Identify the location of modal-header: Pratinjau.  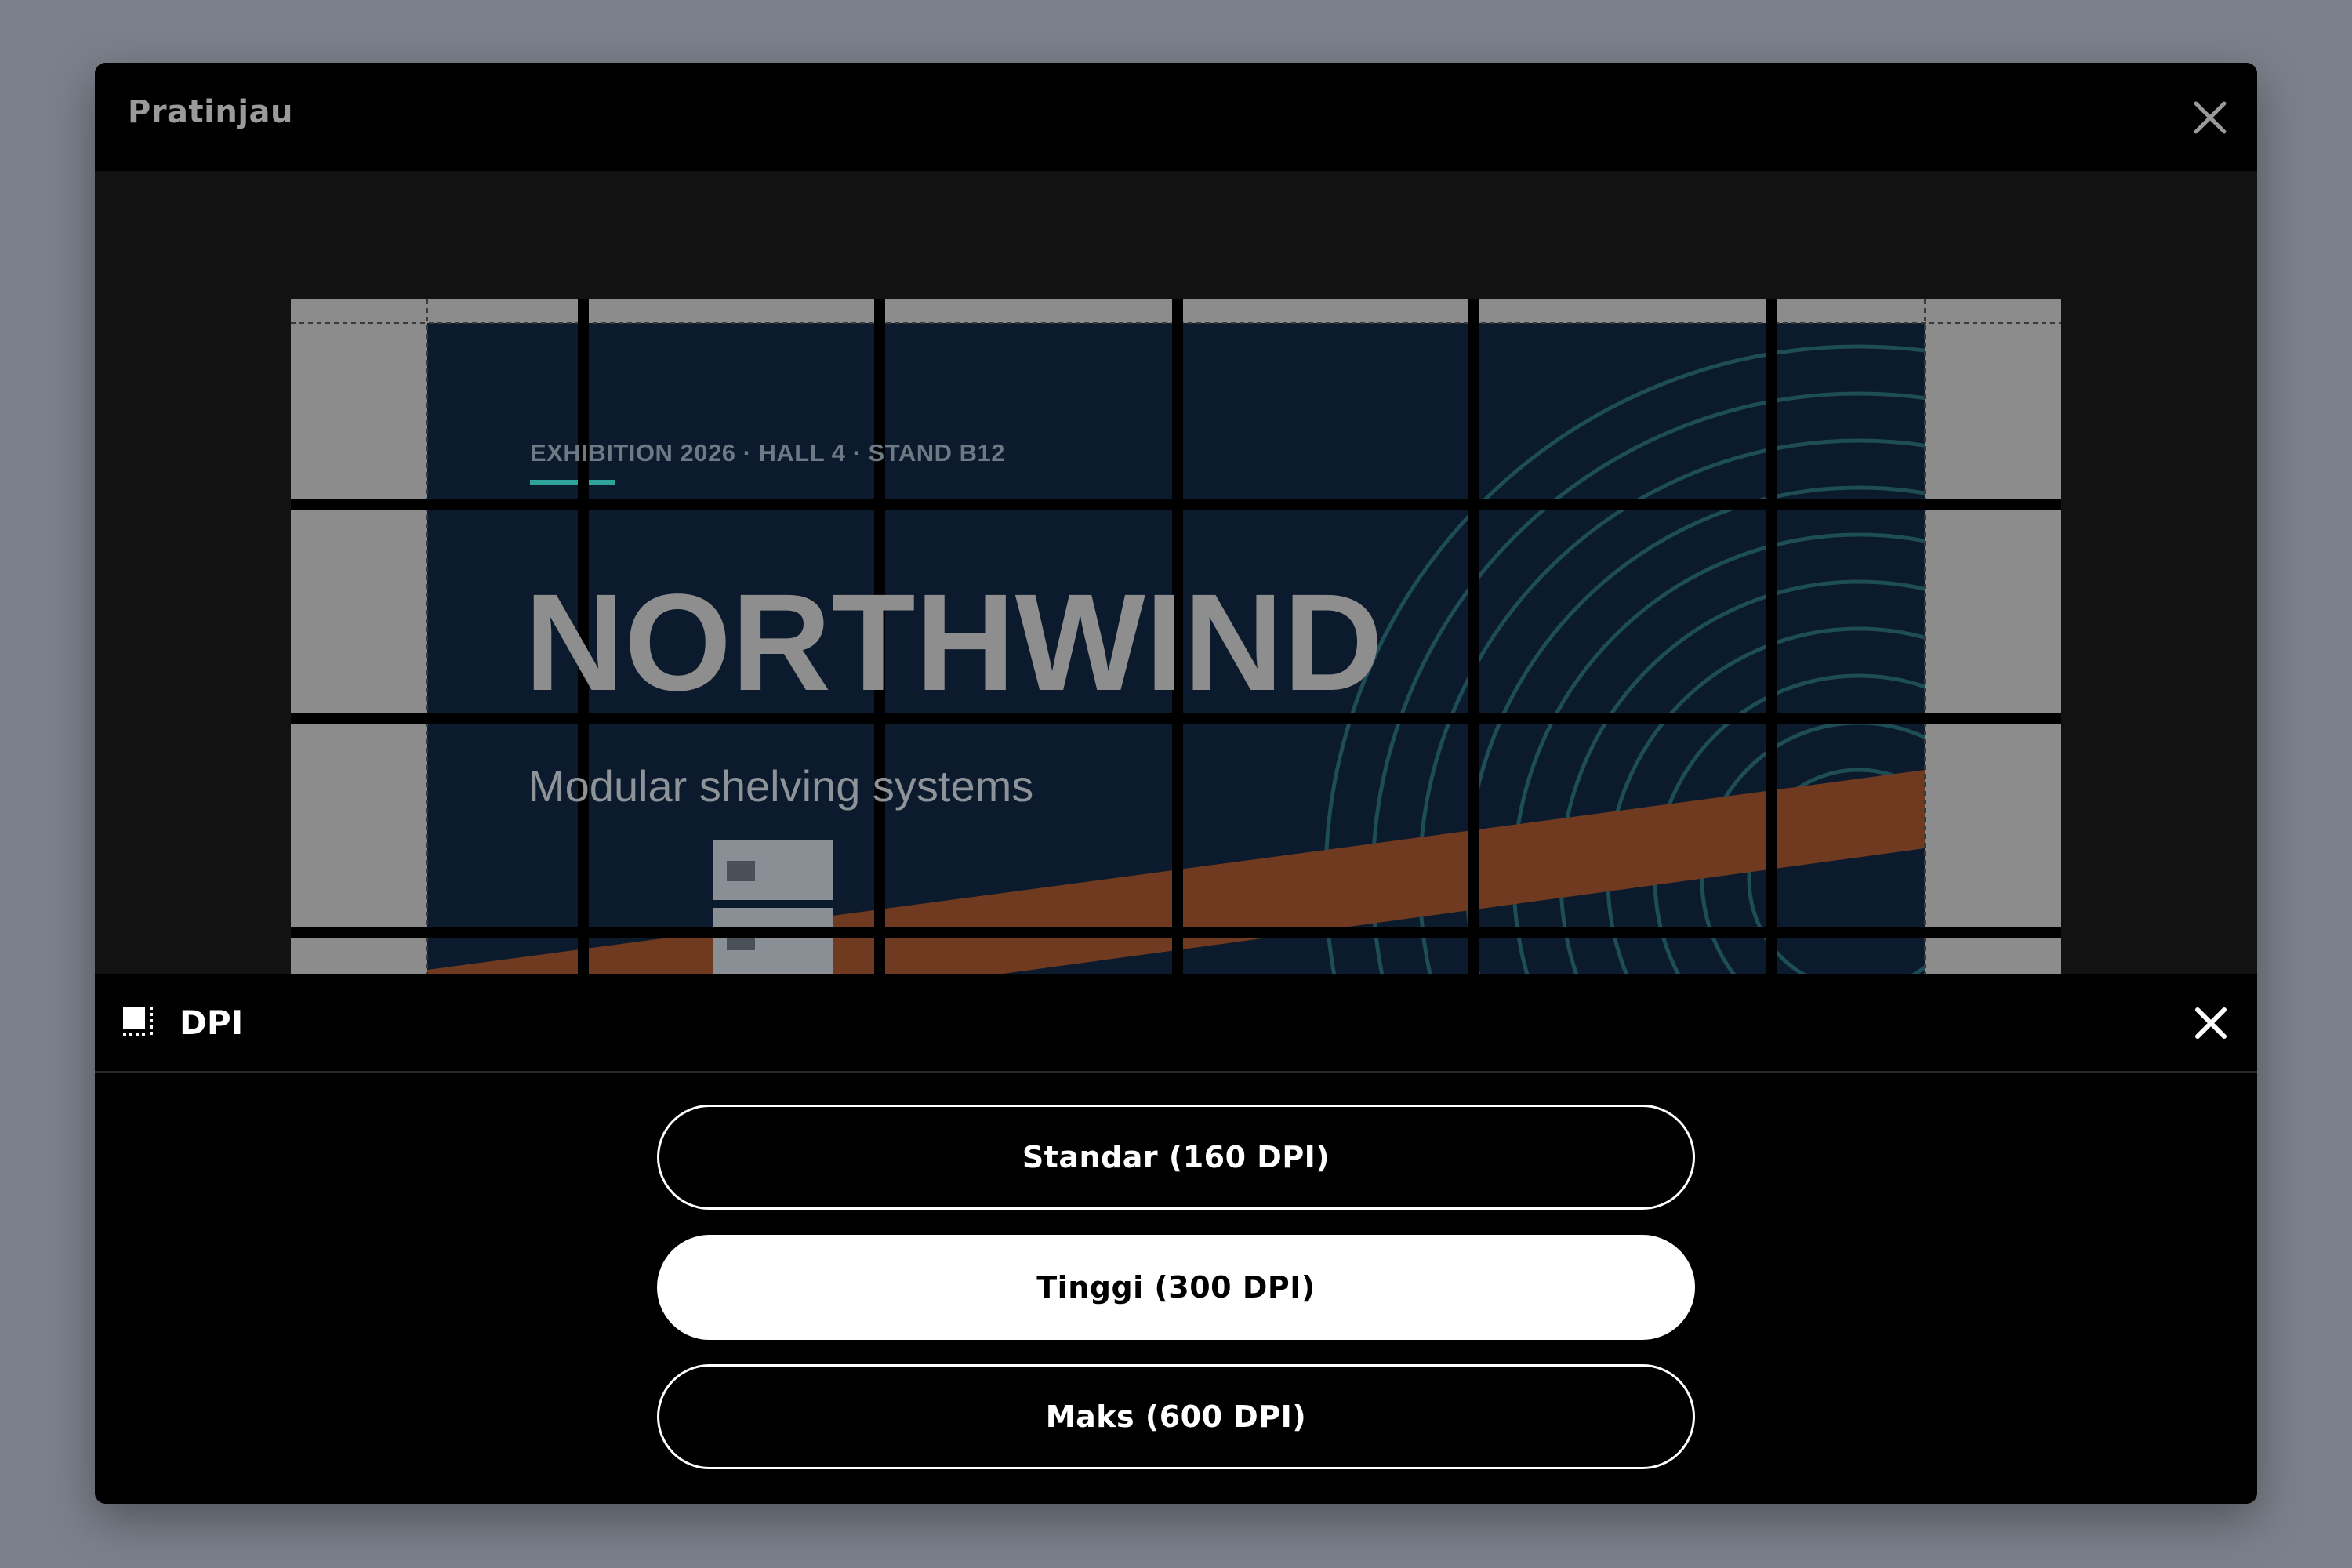
(1176, 117).